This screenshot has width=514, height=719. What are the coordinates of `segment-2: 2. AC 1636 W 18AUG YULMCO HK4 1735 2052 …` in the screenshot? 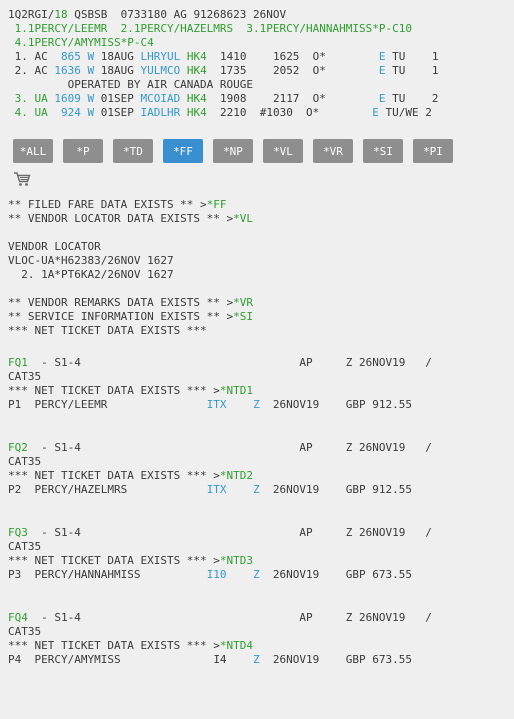 It's located at (223, 70).